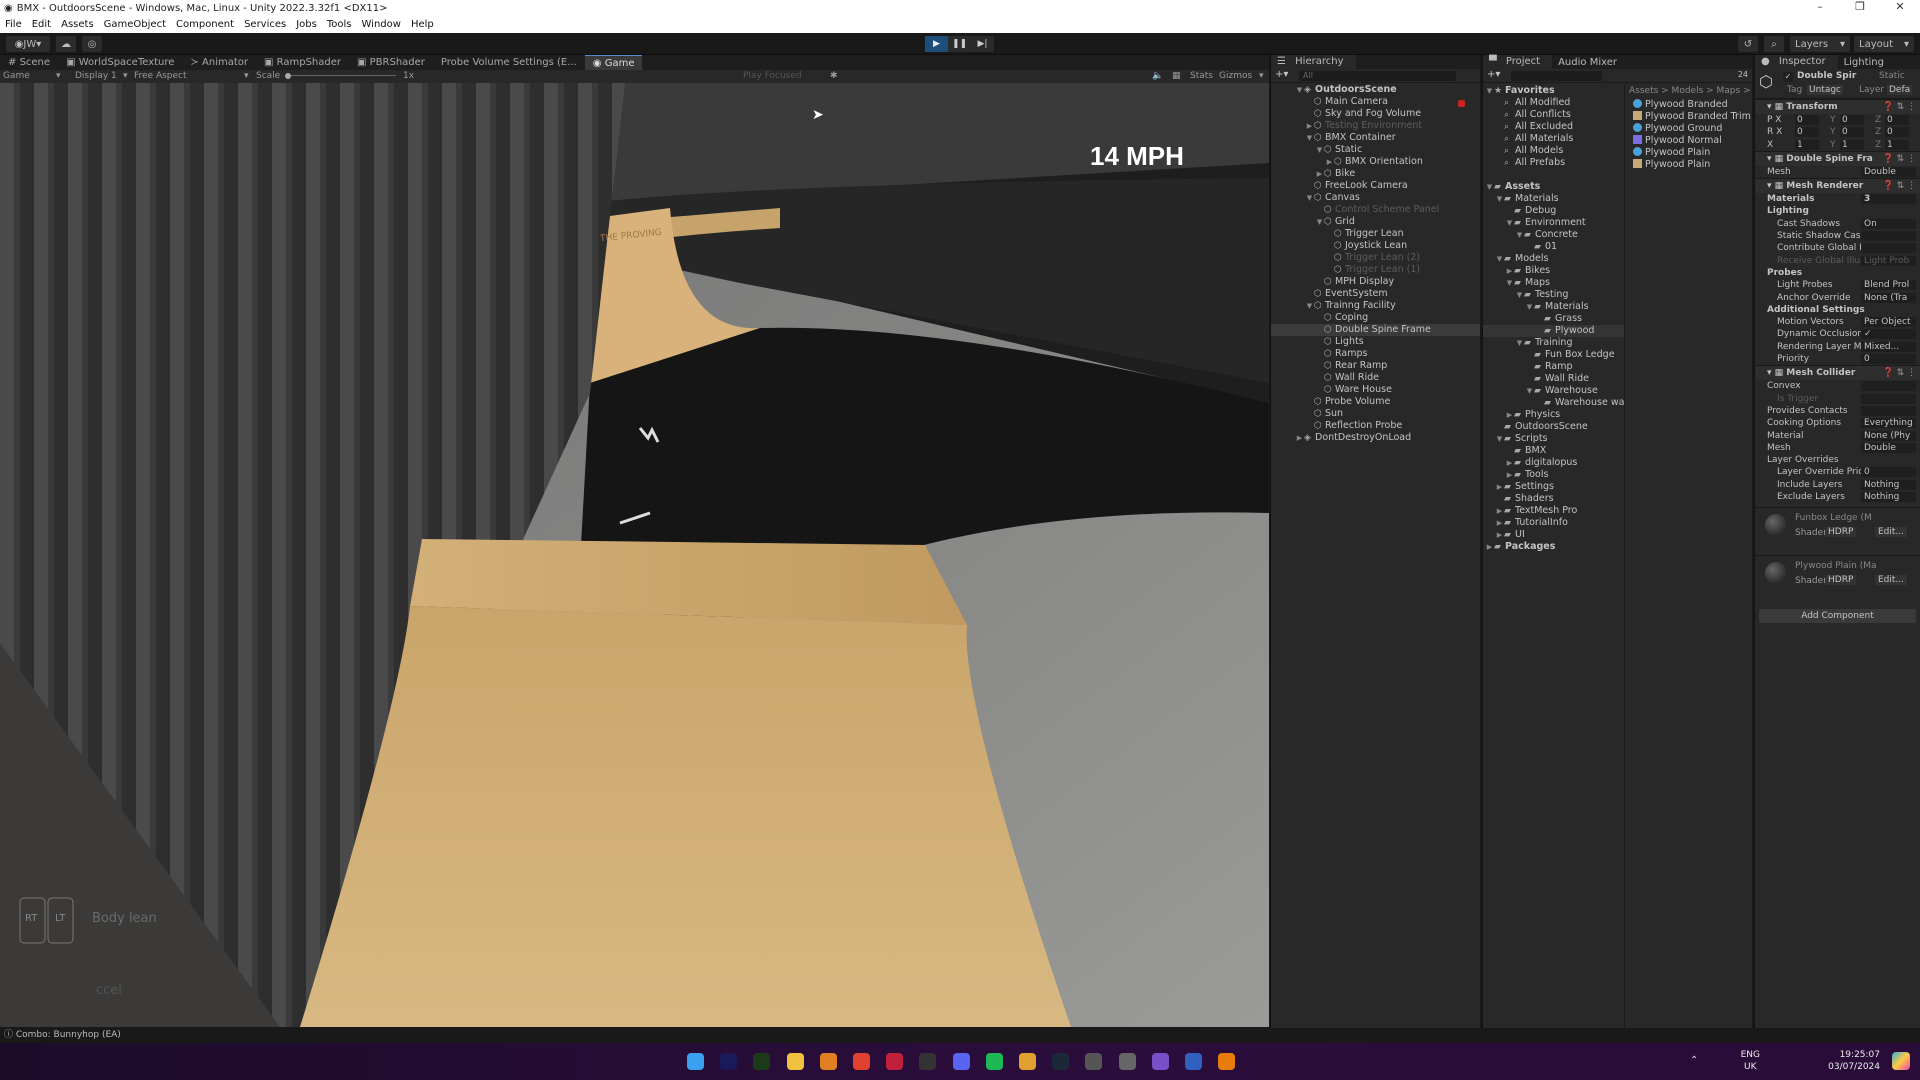 Image resolution: width=1920 pixels, height=1080 pixels. What do you see at coordinates (28, 44) in the screenshot?
I see `account-button: ◉ JW ▾` at bounding box center [28, 44].